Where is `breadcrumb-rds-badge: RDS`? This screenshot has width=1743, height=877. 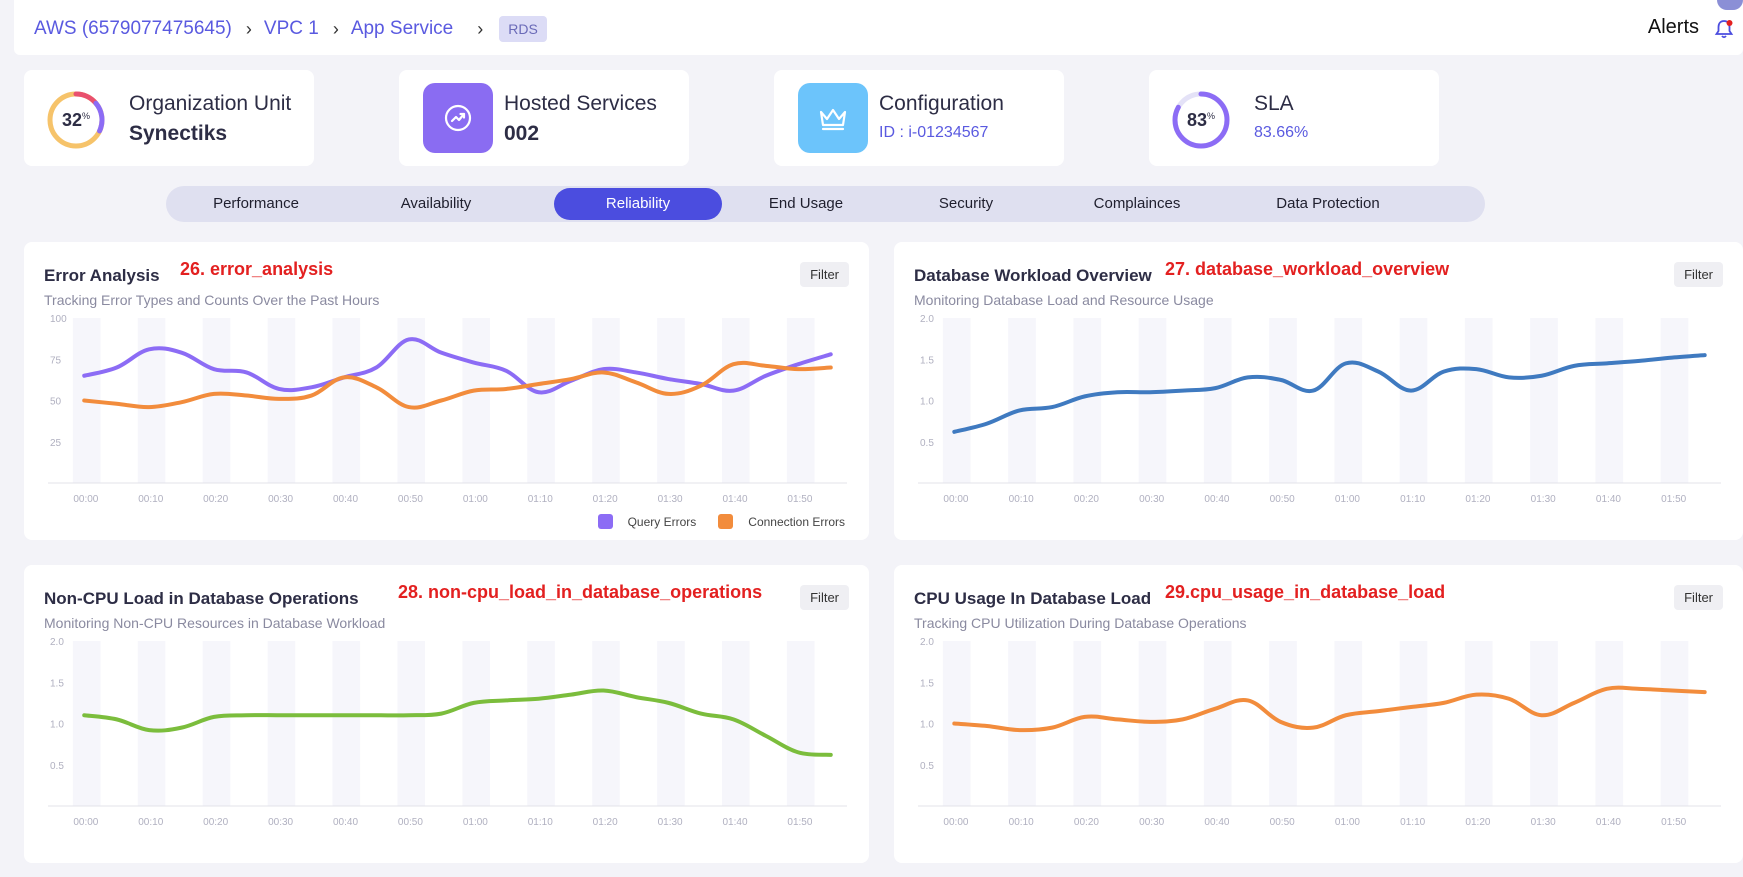 breadcrumb-rds-badge: RDS is located at coordinates (523, 29).